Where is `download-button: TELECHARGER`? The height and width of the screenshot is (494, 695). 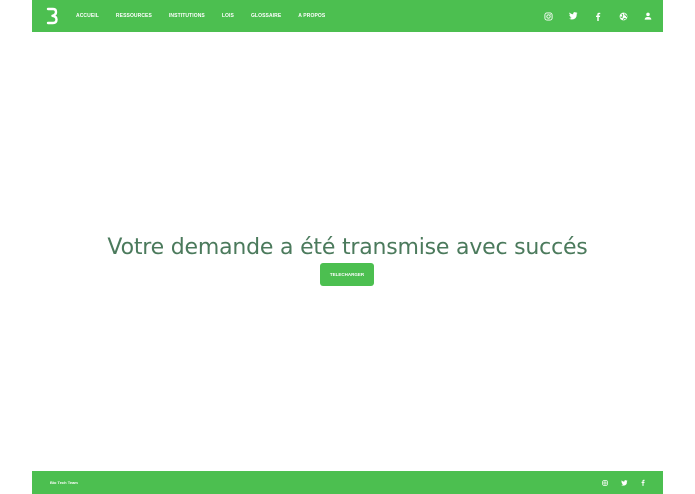
download-button: TELECHARGER is located at coordinates (347, 274).